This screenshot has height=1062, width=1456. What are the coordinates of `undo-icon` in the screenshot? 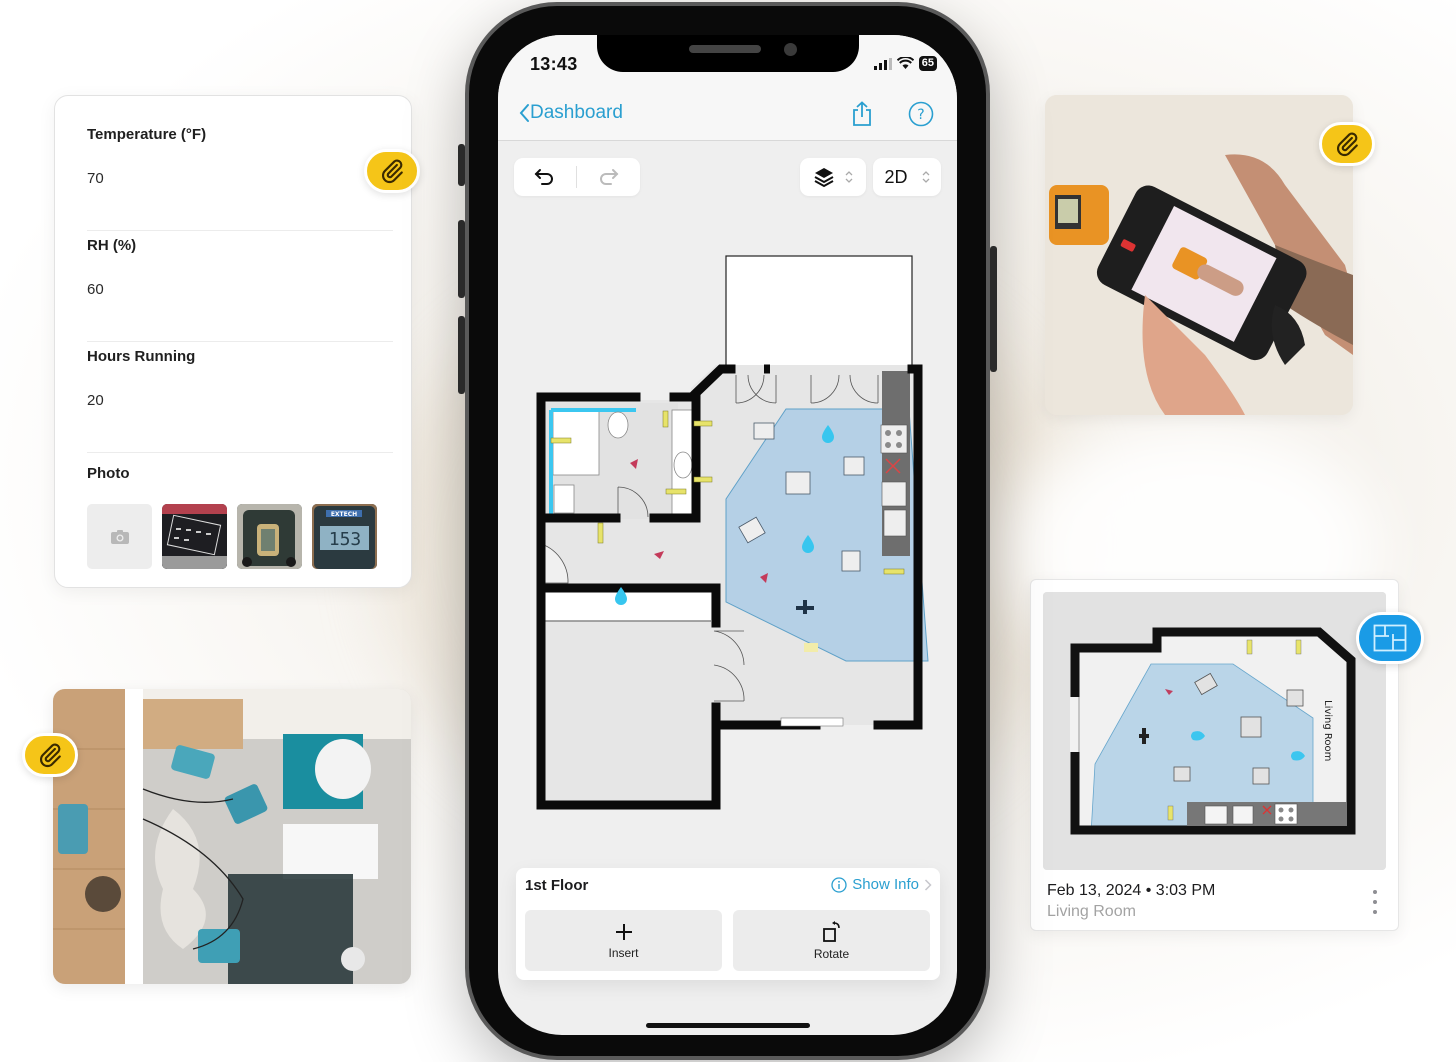 It's located at (543, 177).